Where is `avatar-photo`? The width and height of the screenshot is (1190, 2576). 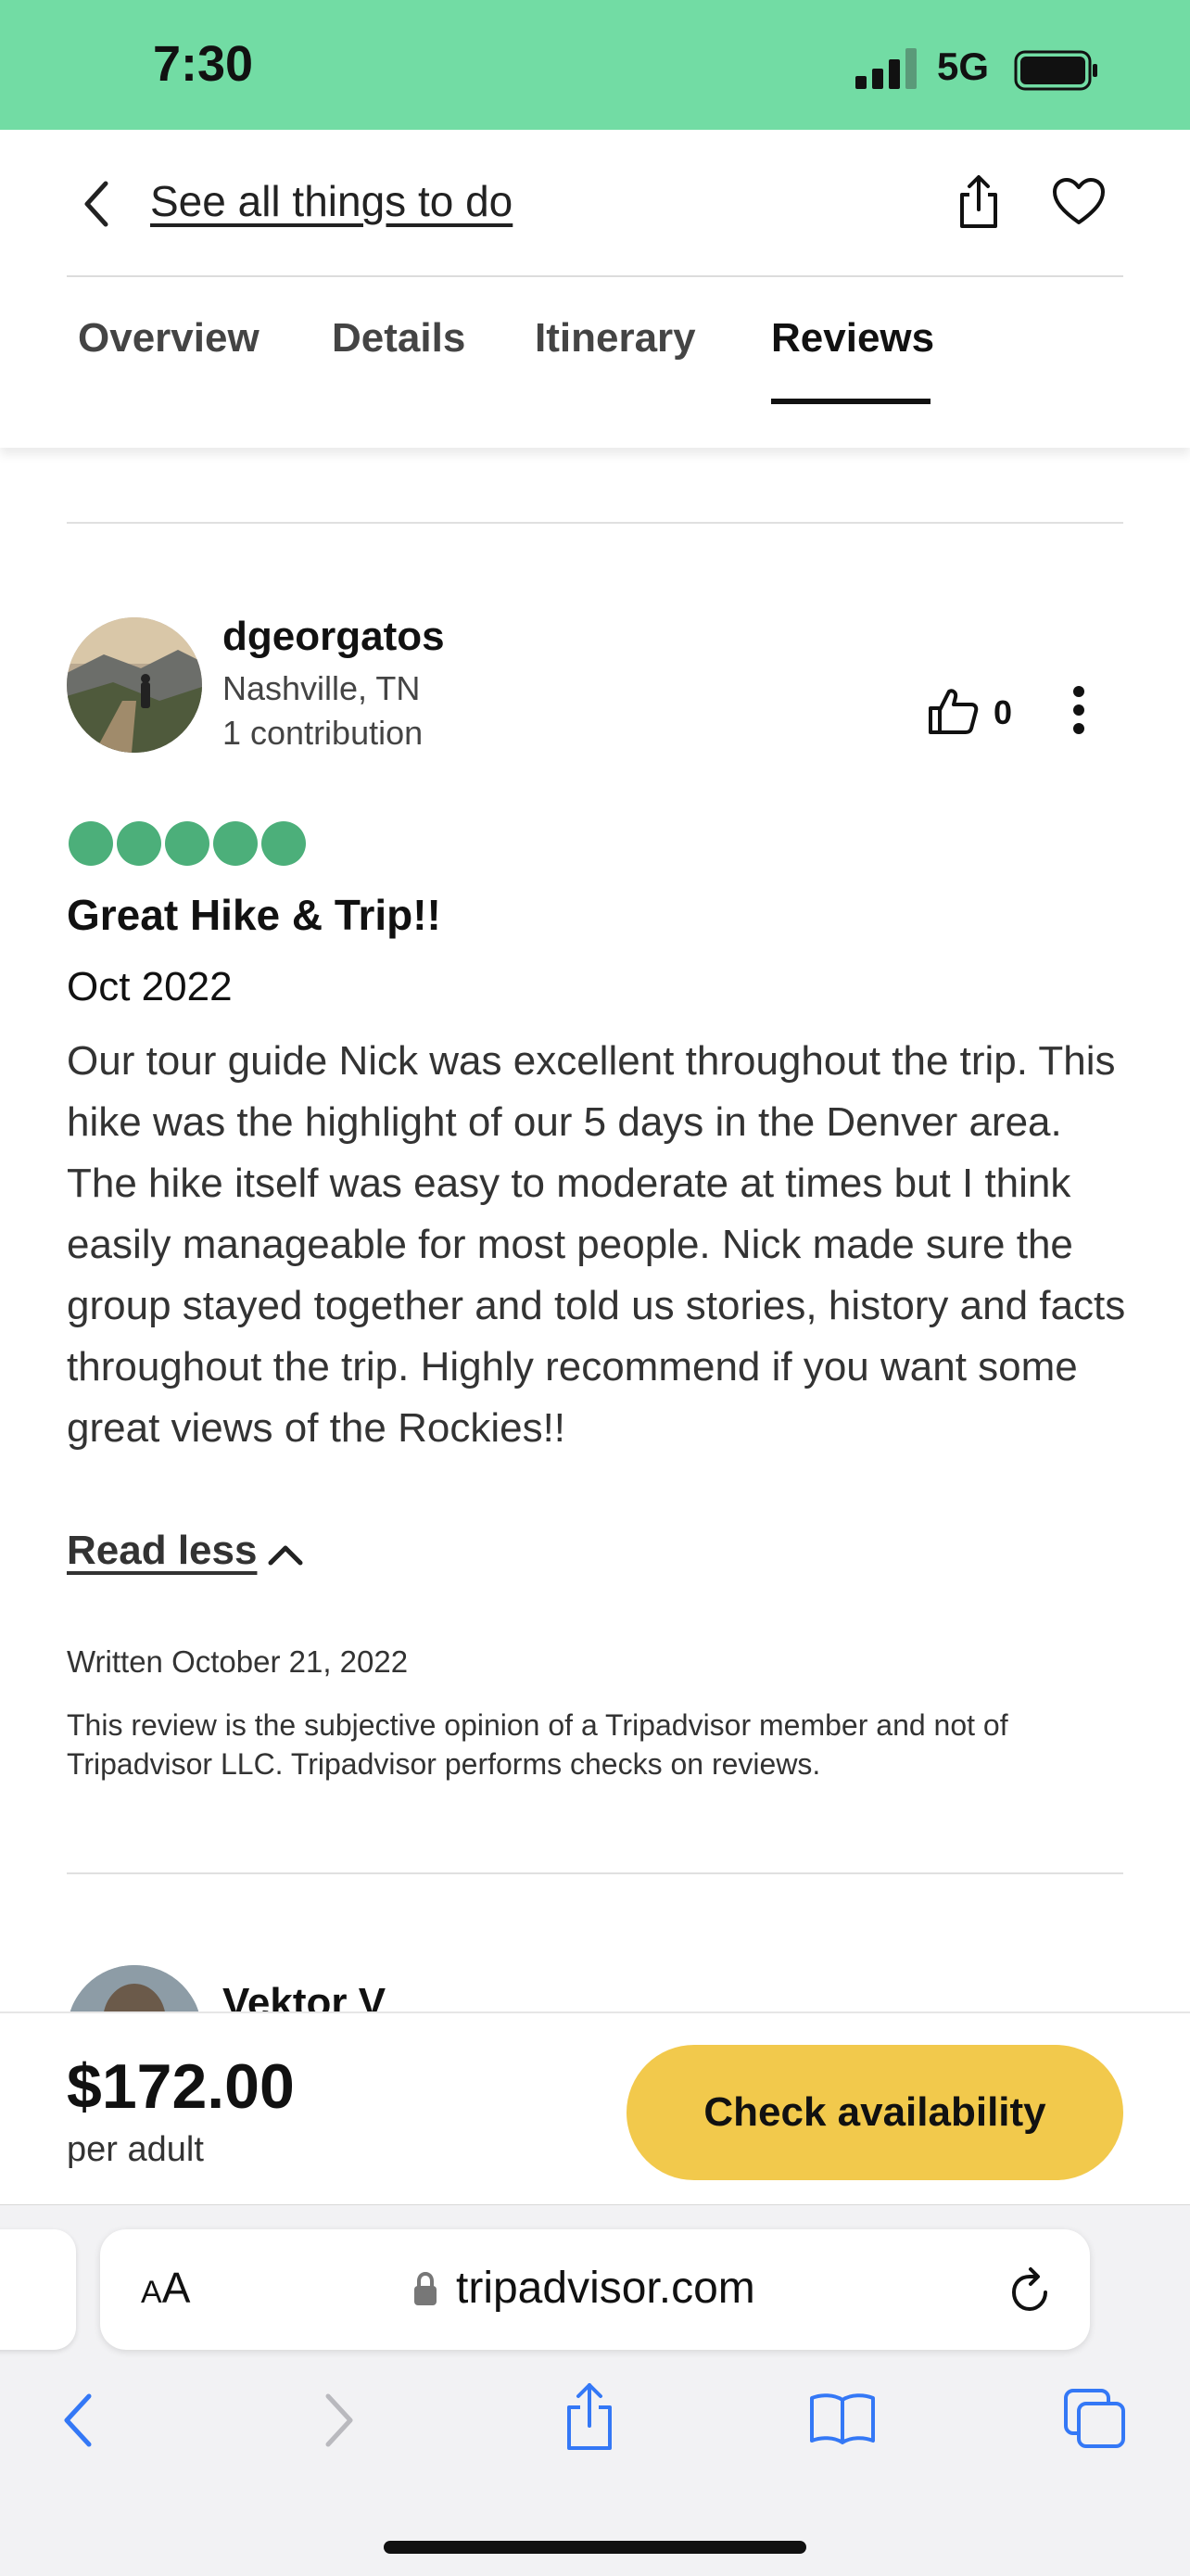 avatar-photo is located at coordinates (134, 685).